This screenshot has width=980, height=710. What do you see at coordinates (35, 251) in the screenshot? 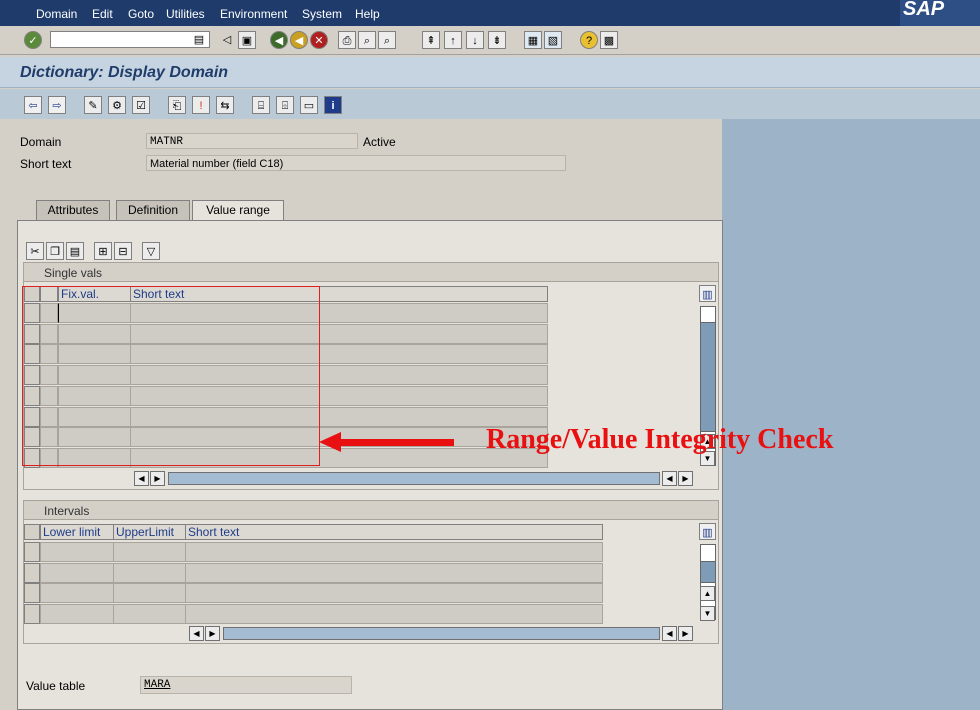
I see `cut-icon: ✂` at bounding box center [35, 251].